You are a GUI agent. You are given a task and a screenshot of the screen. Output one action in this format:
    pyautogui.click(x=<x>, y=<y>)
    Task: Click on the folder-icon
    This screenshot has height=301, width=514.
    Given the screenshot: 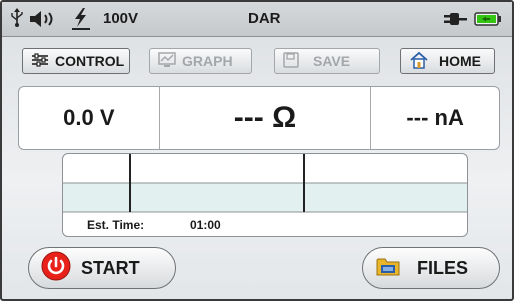 What is the action you would take?
    pyautogui.click(x=389, y=268)
    